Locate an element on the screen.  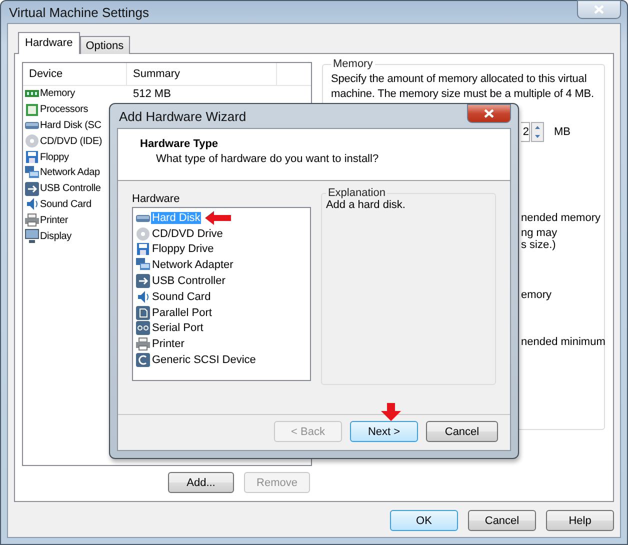
help-button: Help is located at coordinates (580, 520).